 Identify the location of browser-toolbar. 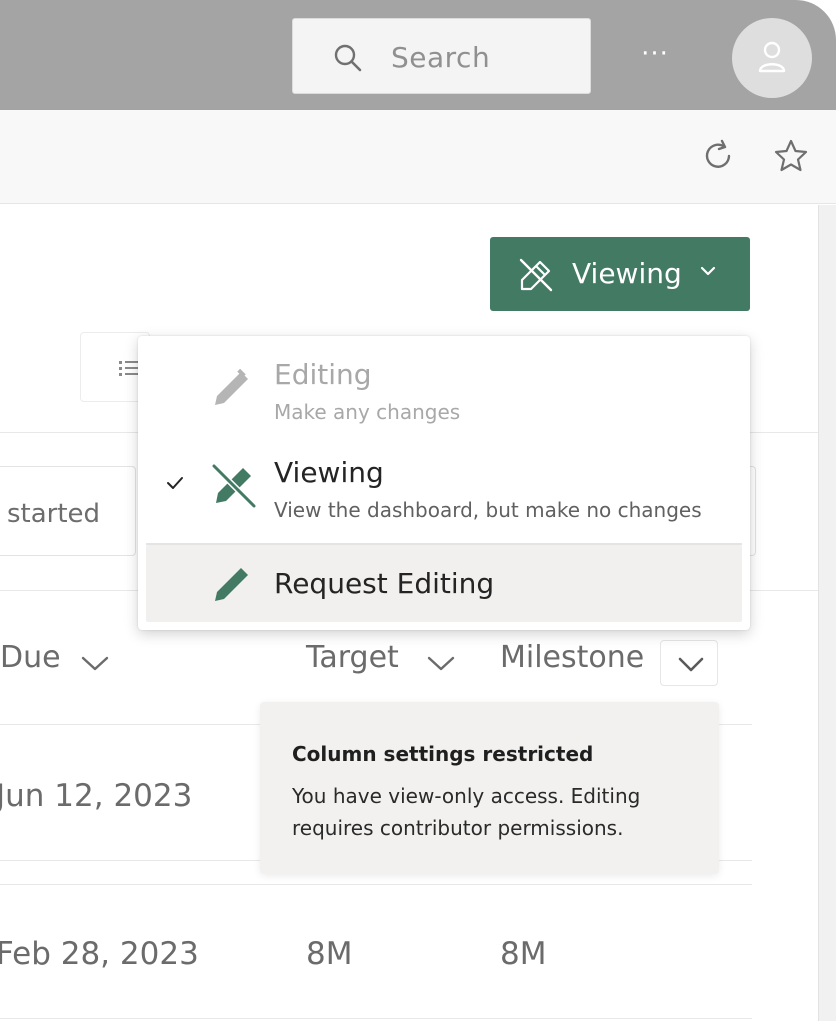
(418, 157).